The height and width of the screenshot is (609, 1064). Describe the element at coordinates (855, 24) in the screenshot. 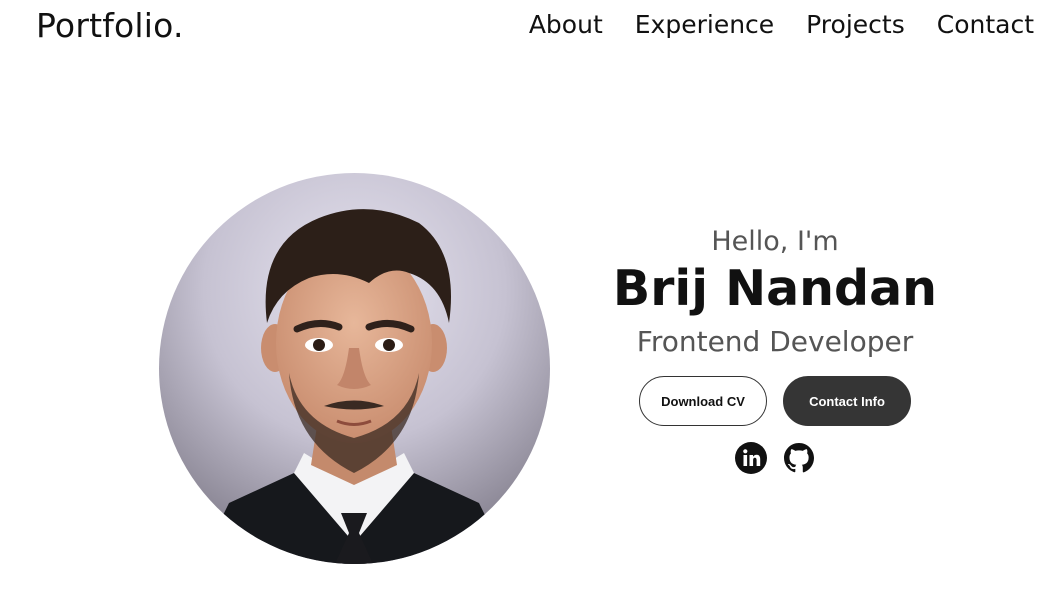

I see `nav-projects: Projects` at that location.